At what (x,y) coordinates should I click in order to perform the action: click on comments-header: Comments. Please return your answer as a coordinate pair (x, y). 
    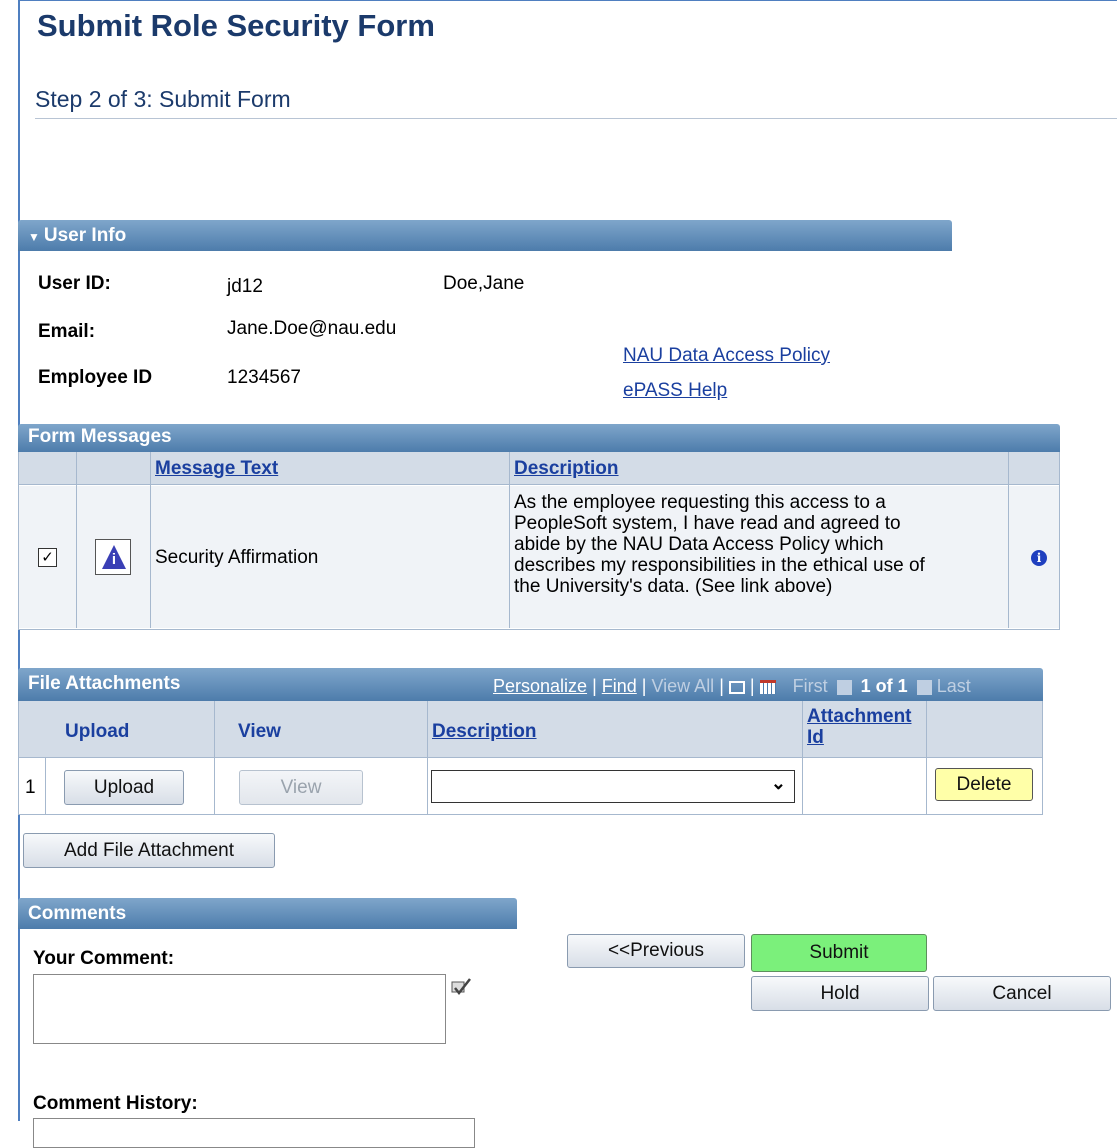
    Looking at the image, I should click on (267, 913).